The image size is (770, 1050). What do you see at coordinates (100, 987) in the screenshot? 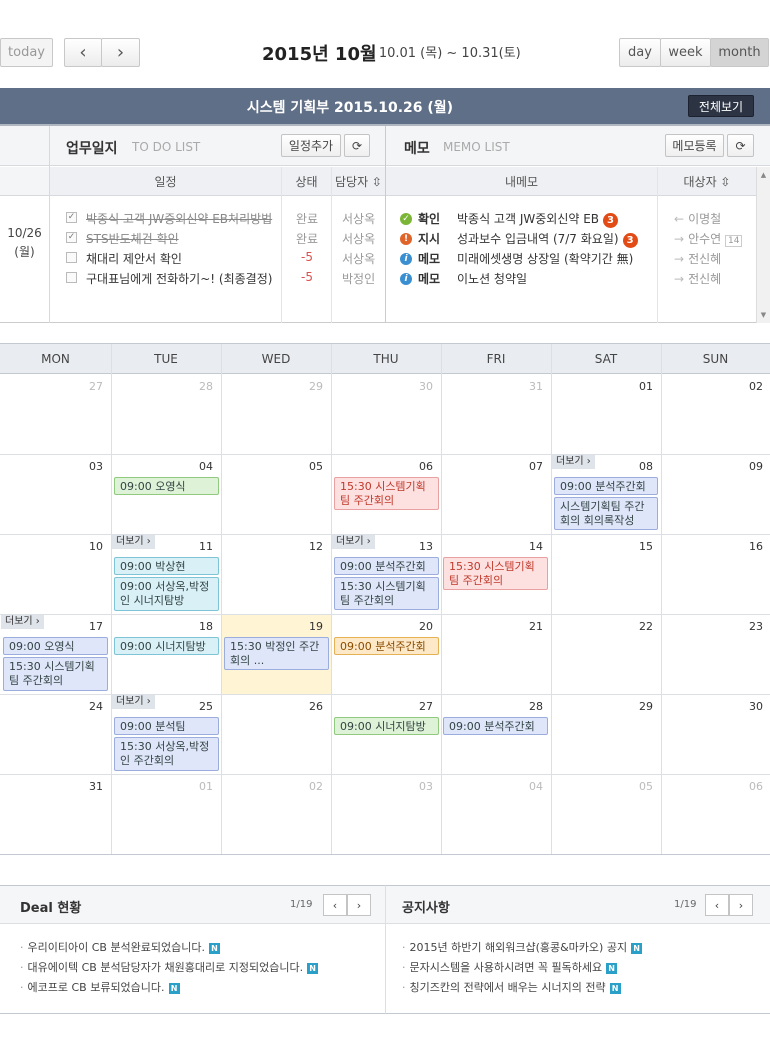
I see `deal-item: 에코프로 CB 보류되었습니다.N` at bounding box center [100, 987].